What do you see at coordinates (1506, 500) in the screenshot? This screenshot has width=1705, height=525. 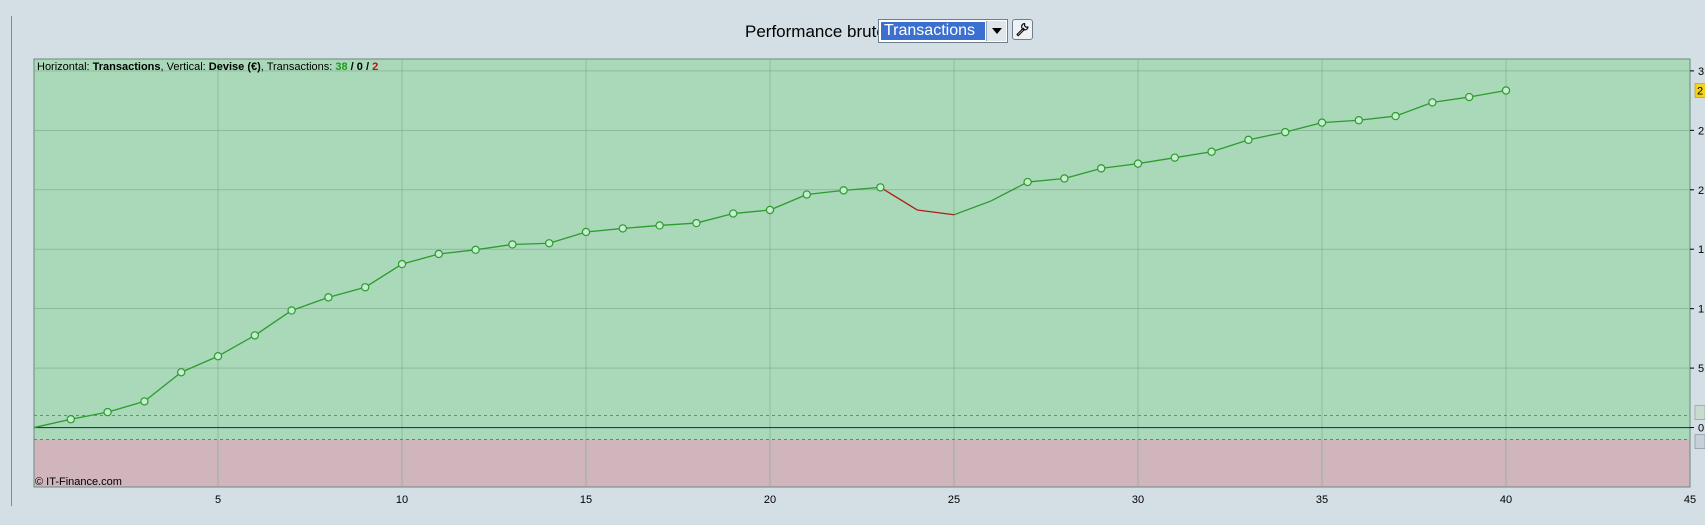 I see `x-tick-label: 40` at bounding box center [1506, 500].